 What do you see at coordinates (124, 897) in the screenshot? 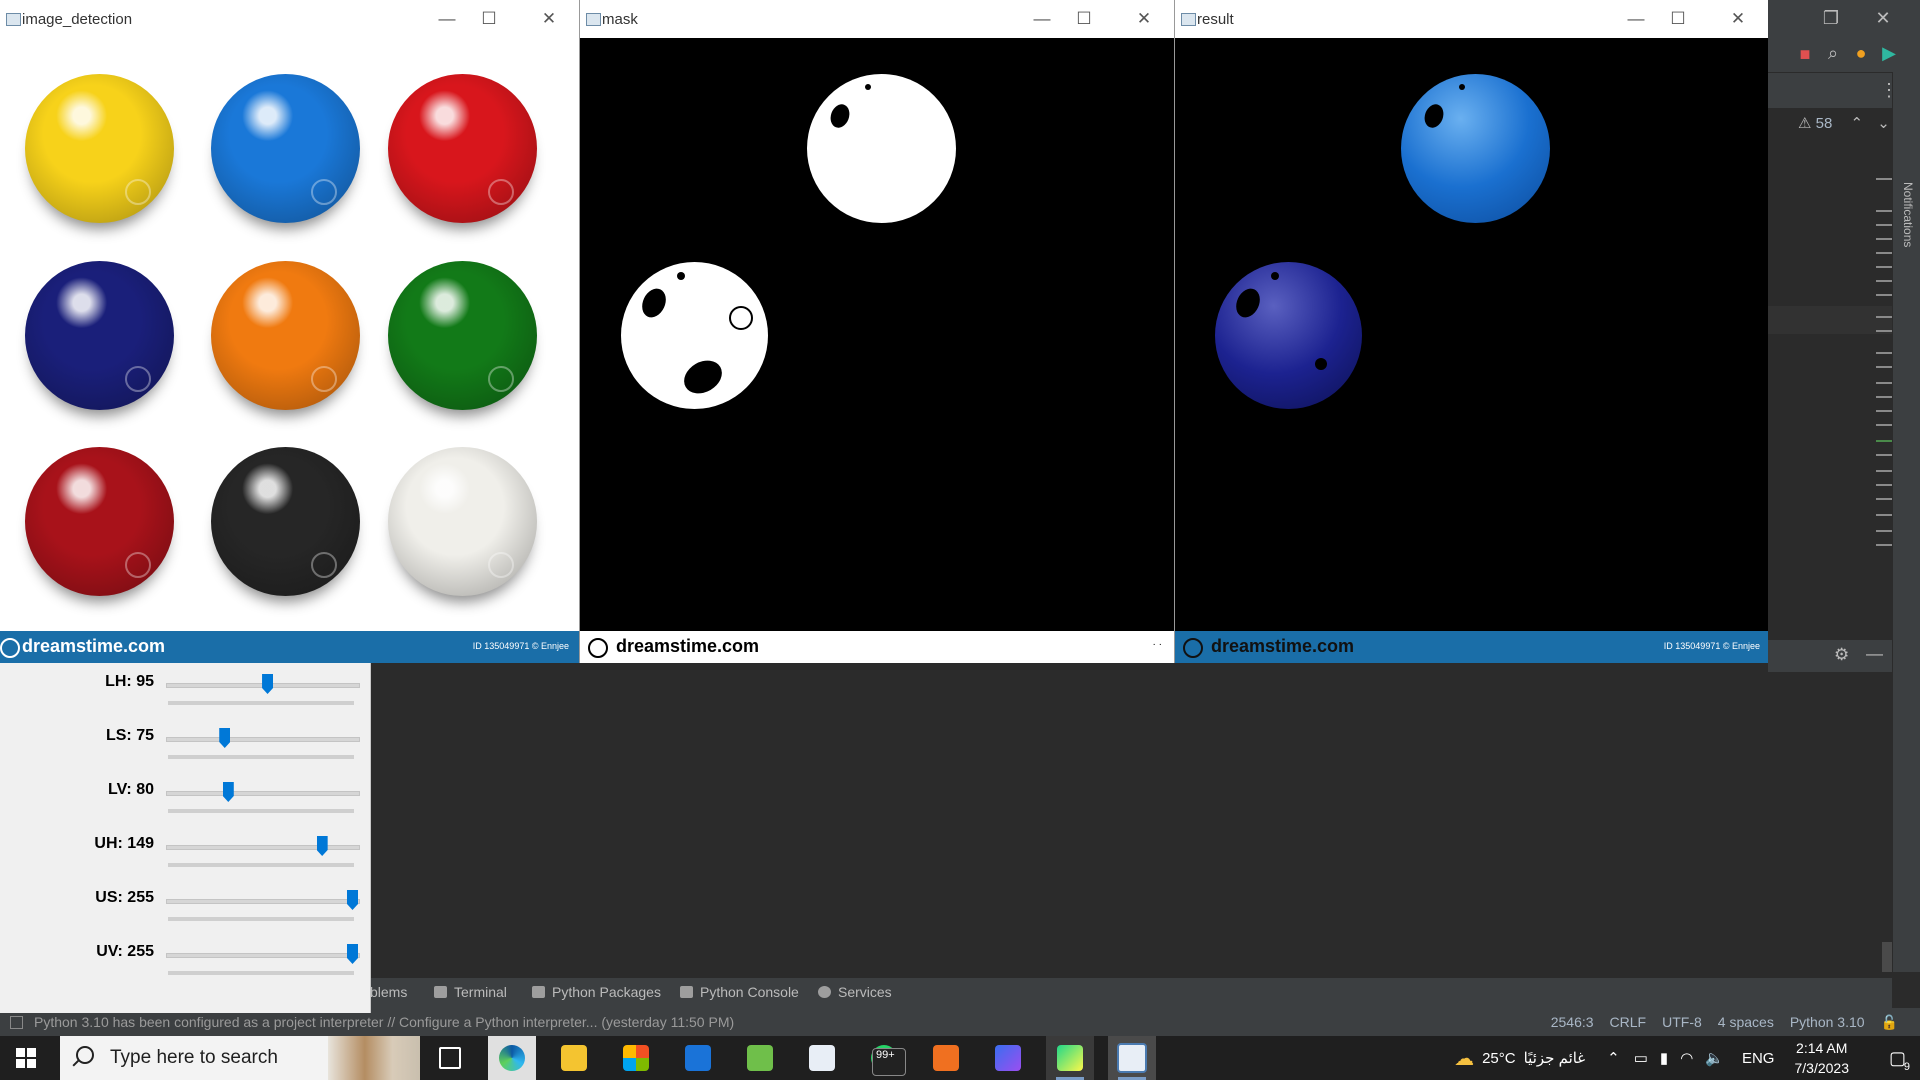
I see `trackbar-label: US: 255` at bounding box center [124, 897].